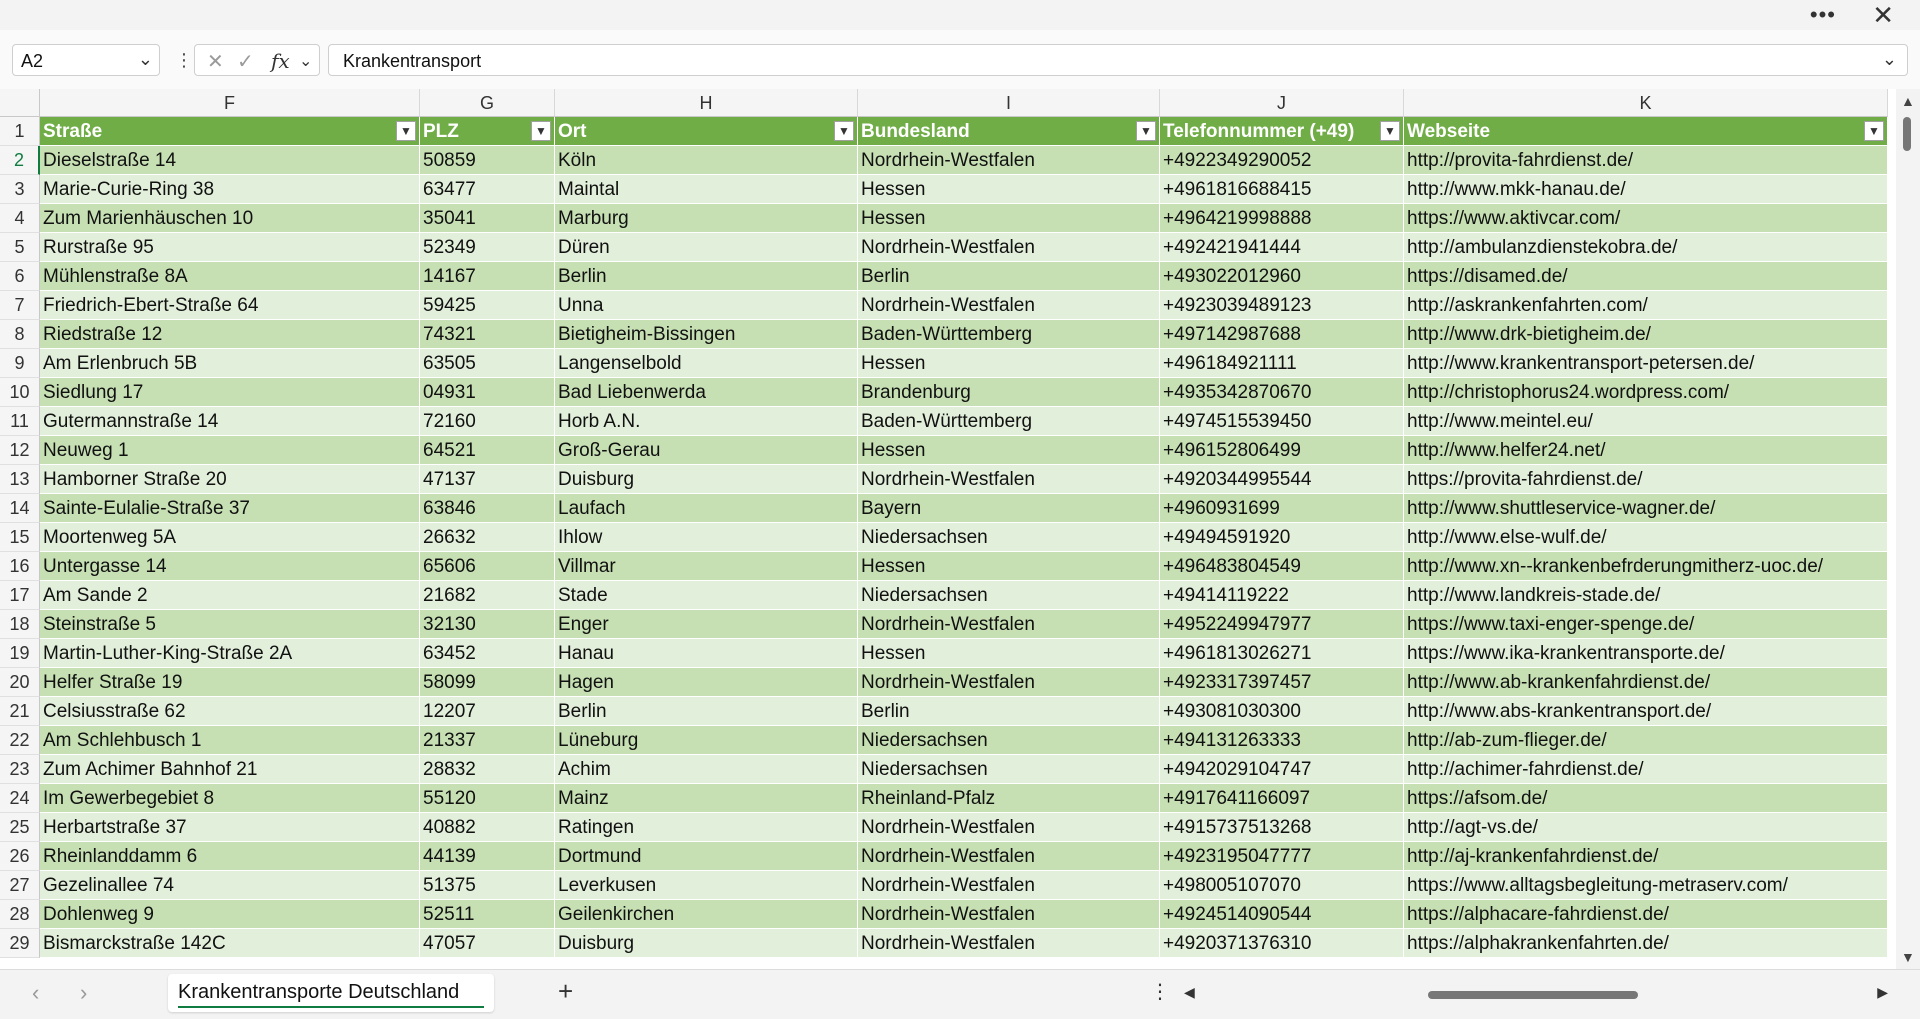  I want to click on row-number: 22, so click(20, 740).